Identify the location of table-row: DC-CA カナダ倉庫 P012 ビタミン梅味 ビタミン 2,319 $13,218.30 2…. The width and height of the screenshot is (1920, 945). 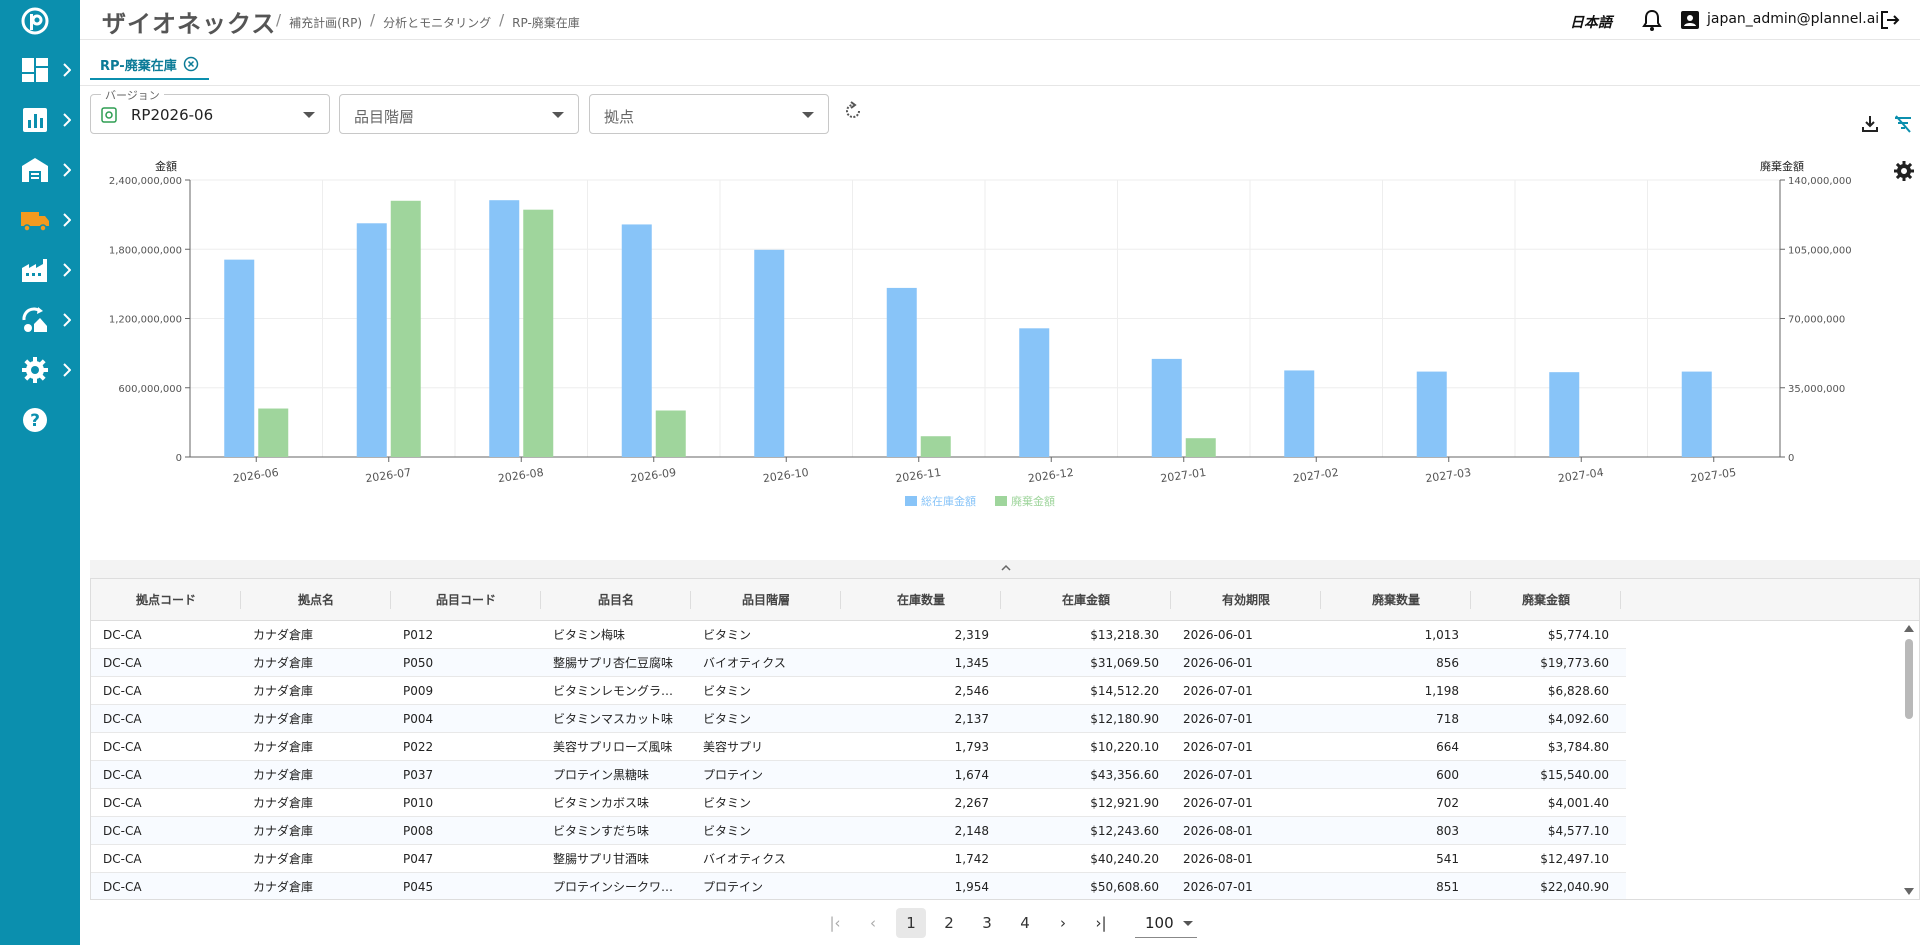
(858, 635).